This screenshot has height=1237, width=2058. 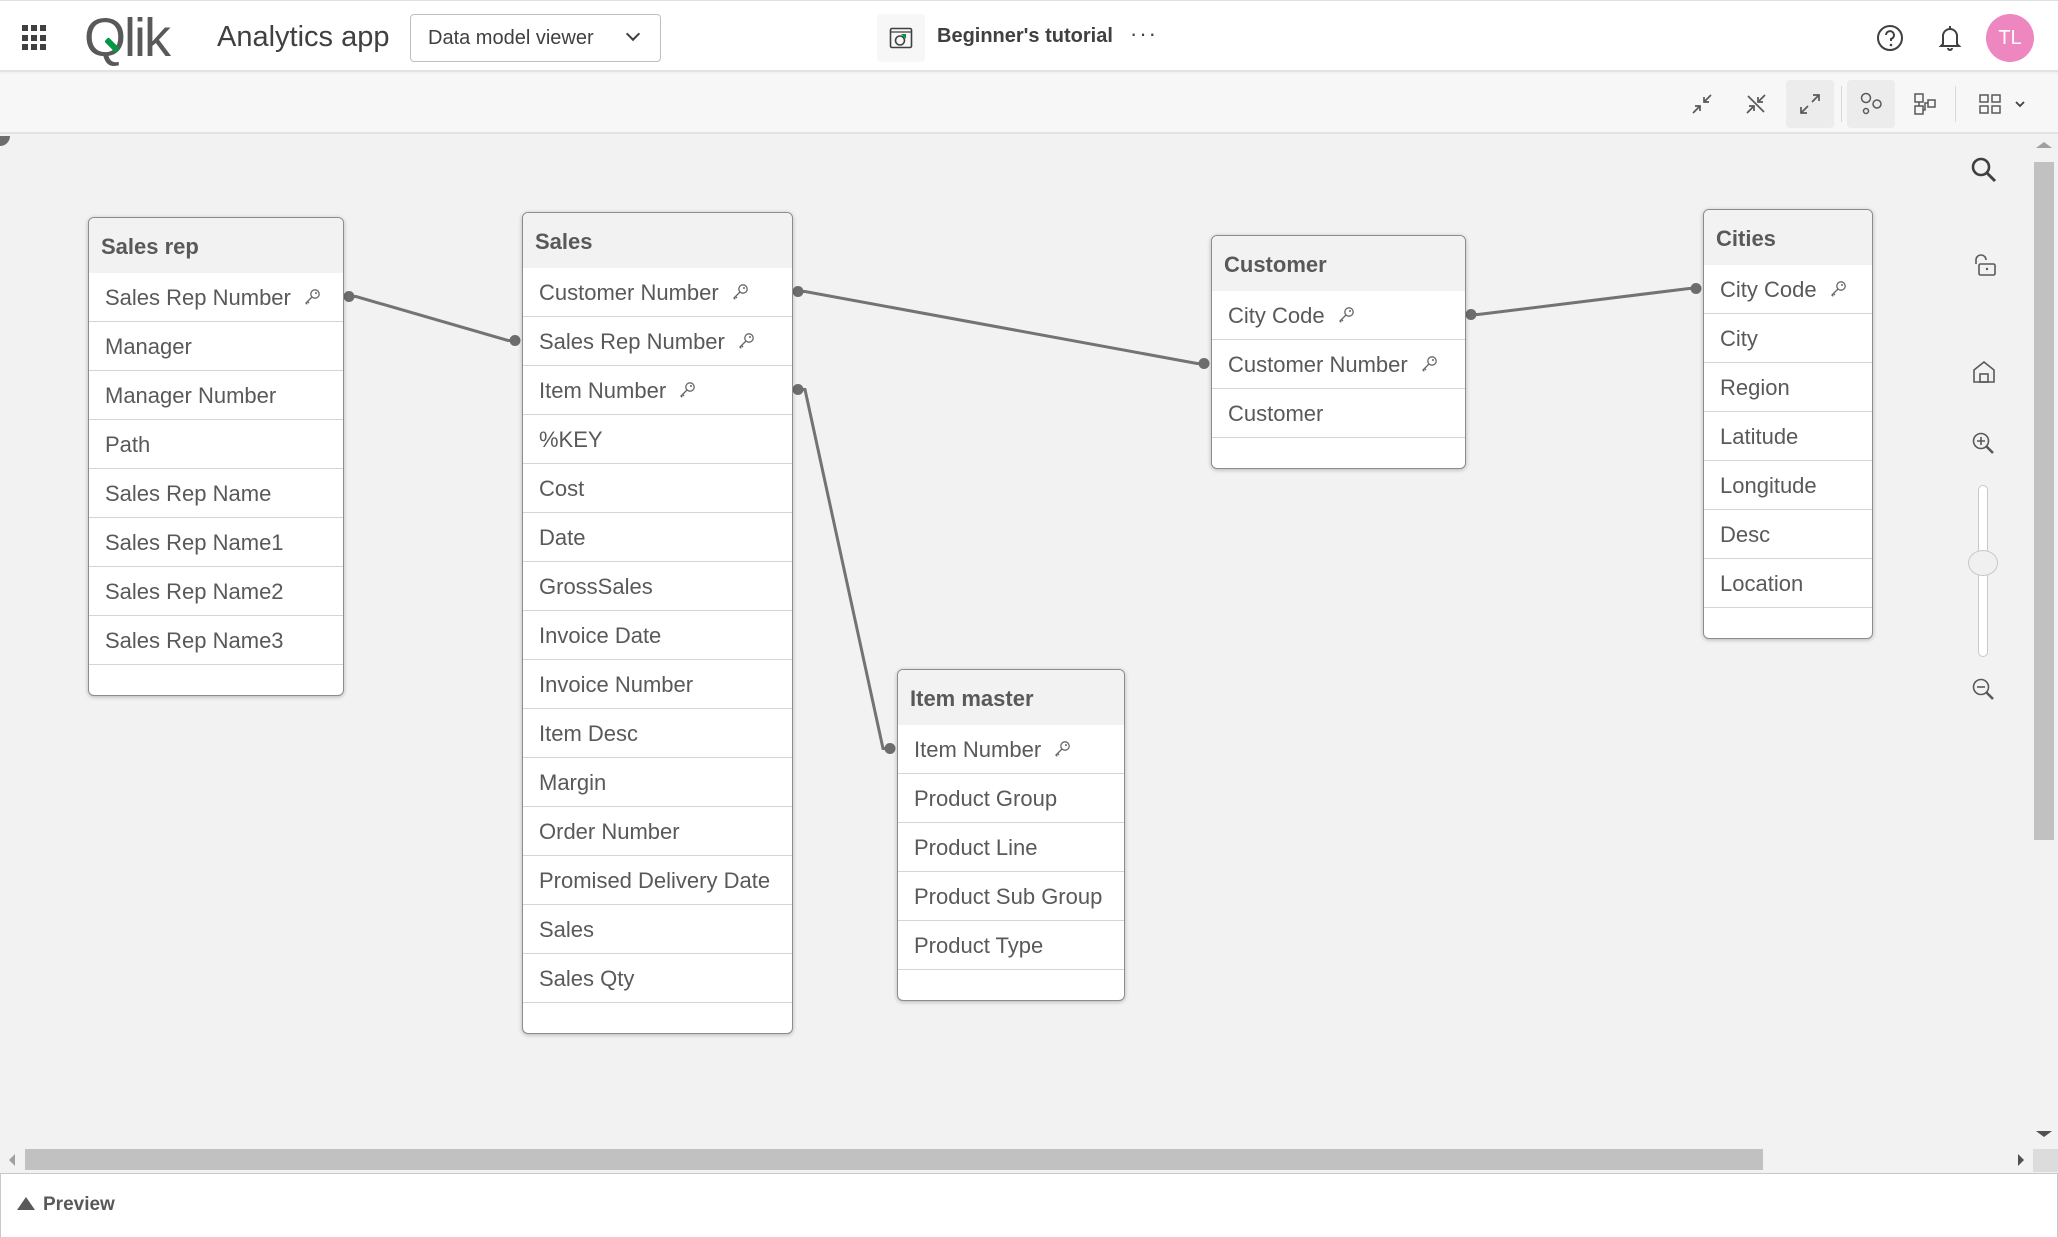 What do you see at coordinates (1983, 563) in the screenshot?
I see `zoom-slider-thumb` at bounding box center [1983, 563].